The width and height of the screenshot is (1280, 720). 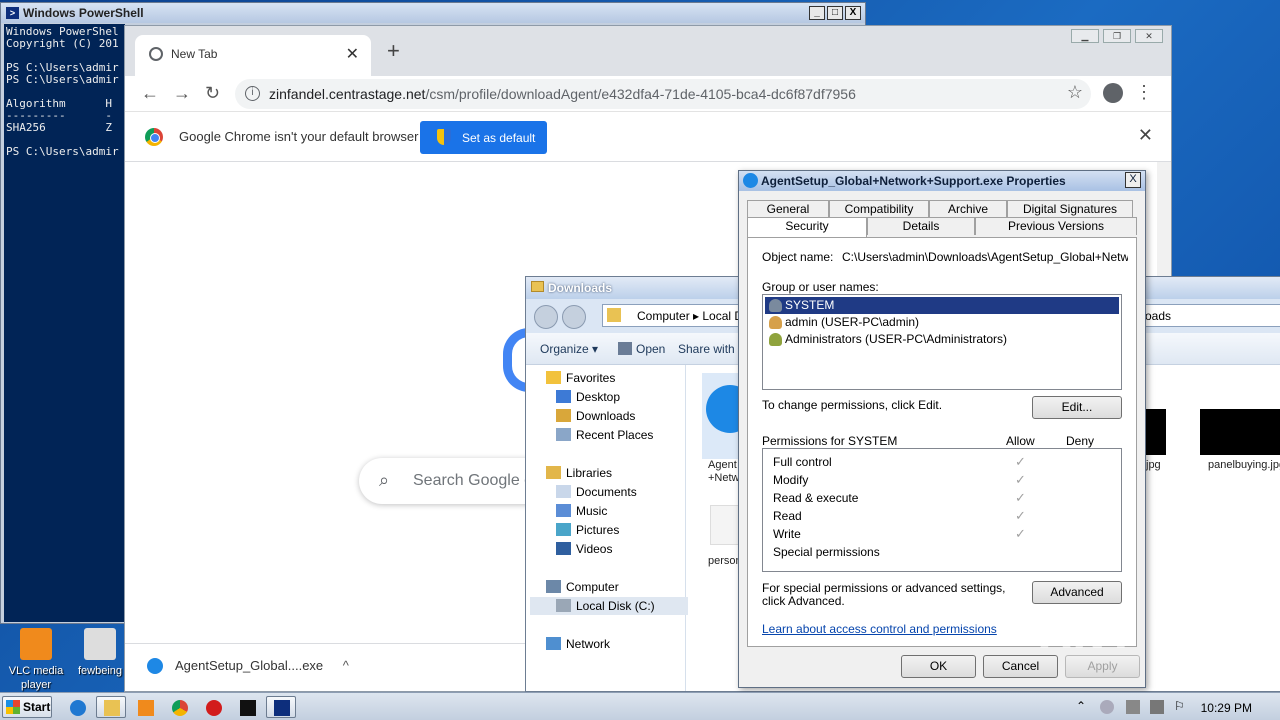 What do you see at coordinates (1056, 226) in the screenshot?
I see `tab-previous-versions: Previous Versions` at bounding box center [1056, 226].